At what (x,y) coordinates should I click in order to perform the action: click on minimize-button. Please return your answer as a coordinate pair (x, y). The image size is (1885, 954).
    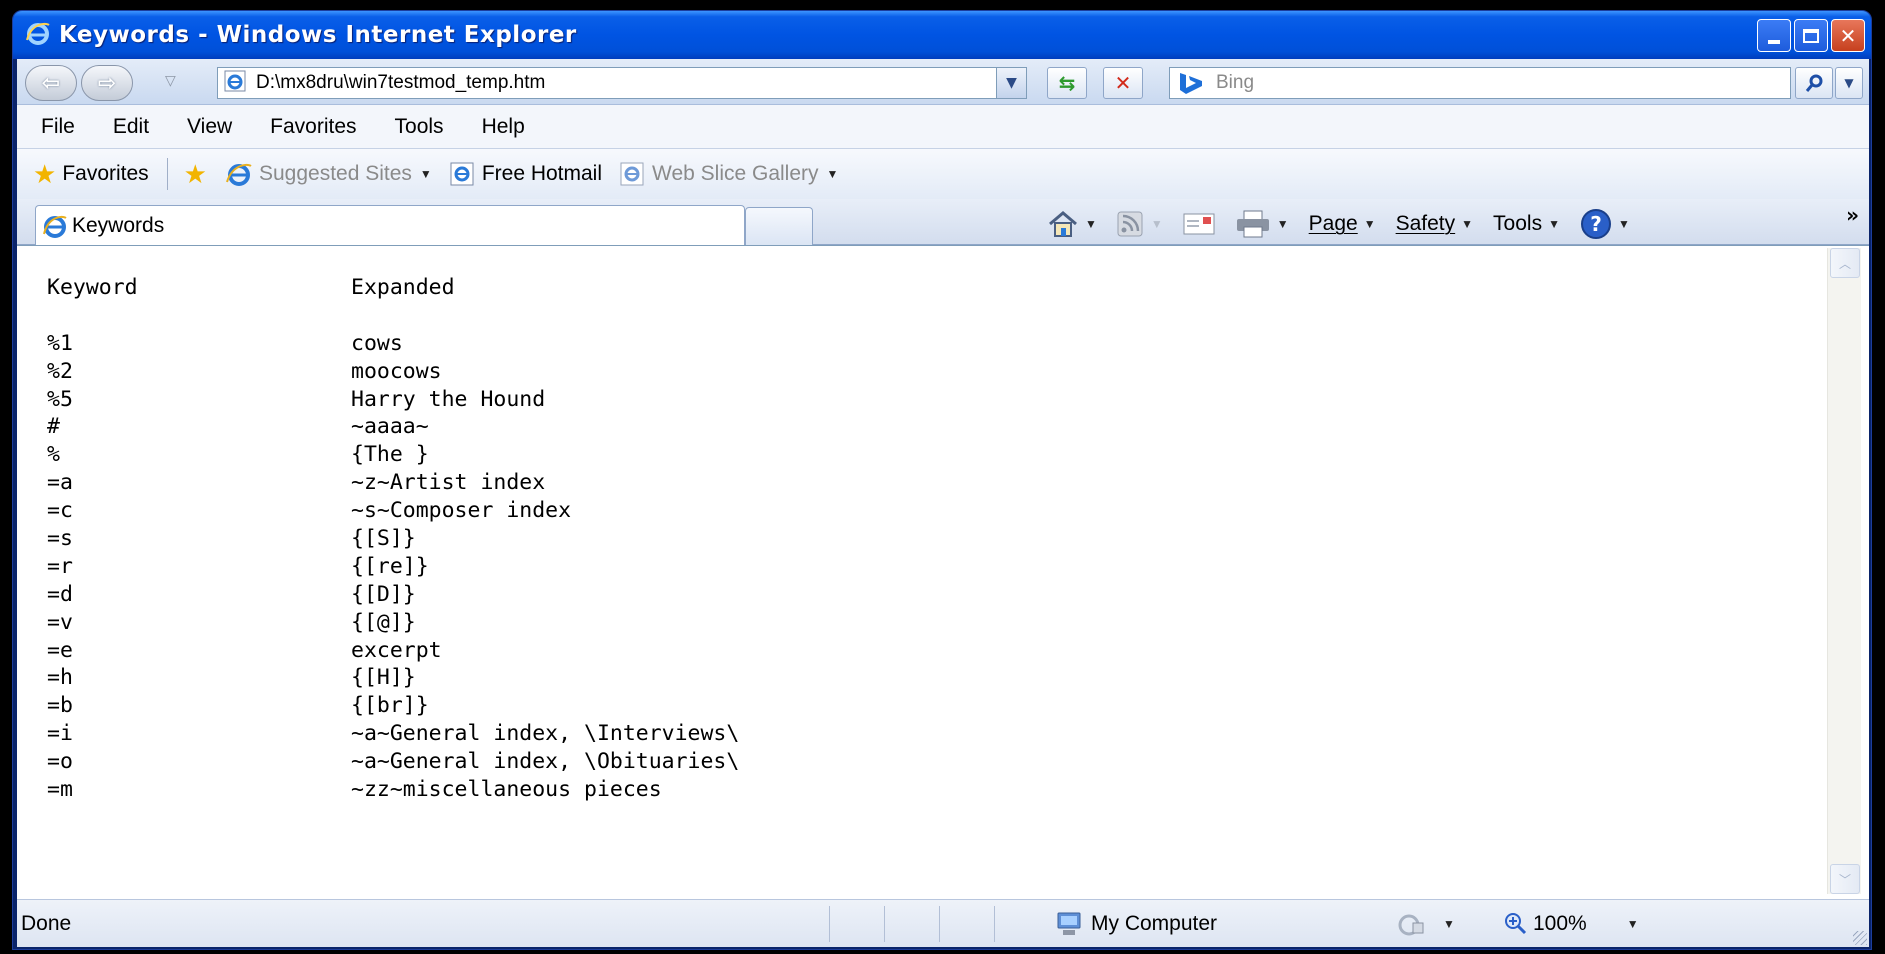
    Looking at the image, I should click on (1774, 35).